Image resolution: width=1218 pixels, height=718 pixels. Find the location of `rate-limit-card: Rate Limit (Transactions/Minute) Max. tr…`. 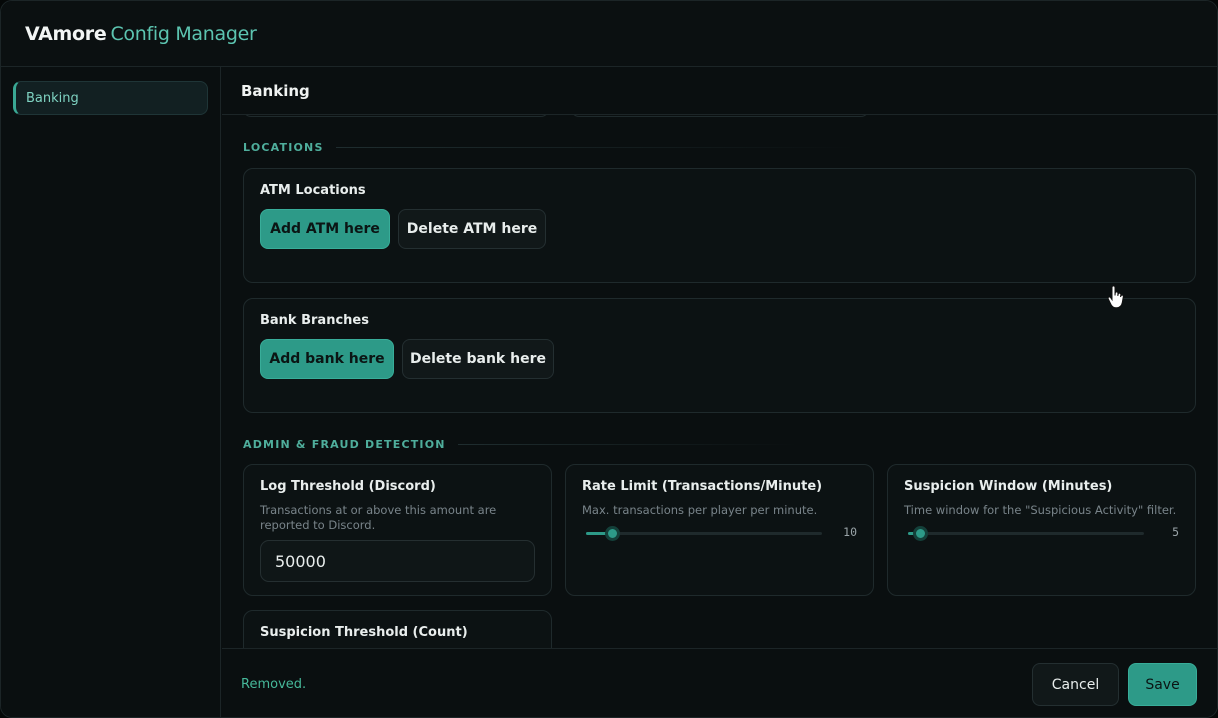

rate-limit-card: Rate Limit (Transactions/Minute) Max. tr… is located at coordinates (719, 530).